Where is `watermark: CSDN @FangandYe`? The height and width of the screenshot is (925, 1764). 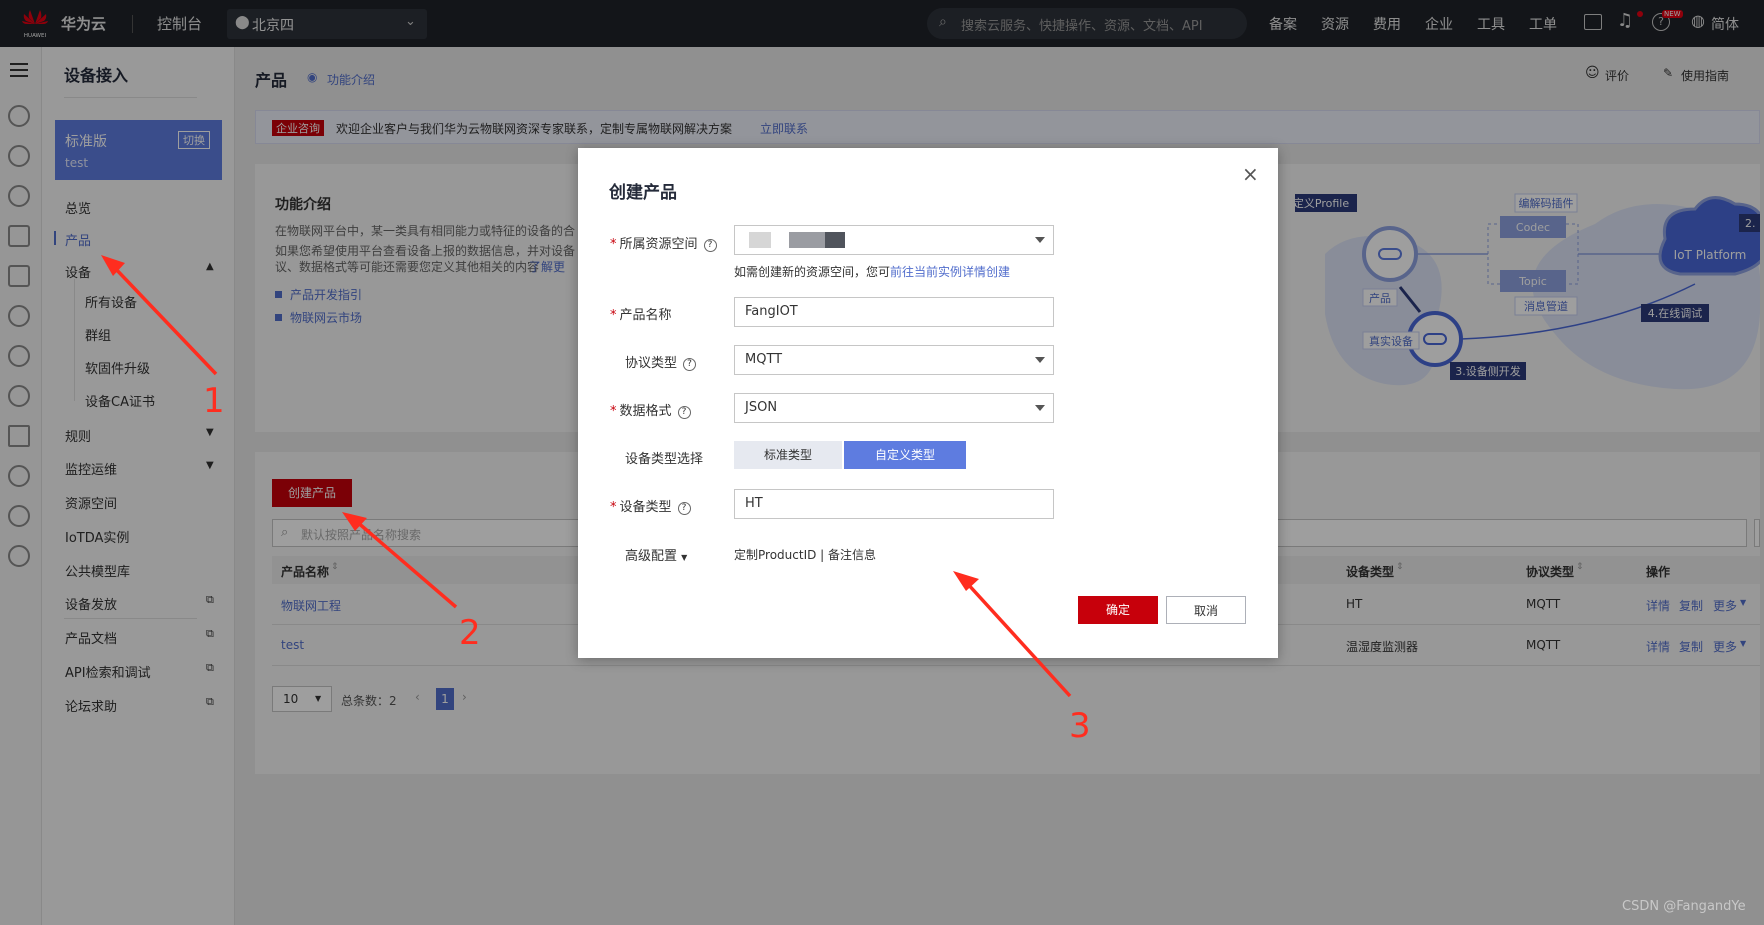 watermark: CSDN @FangandYe is located at coordinates (1684, 906).